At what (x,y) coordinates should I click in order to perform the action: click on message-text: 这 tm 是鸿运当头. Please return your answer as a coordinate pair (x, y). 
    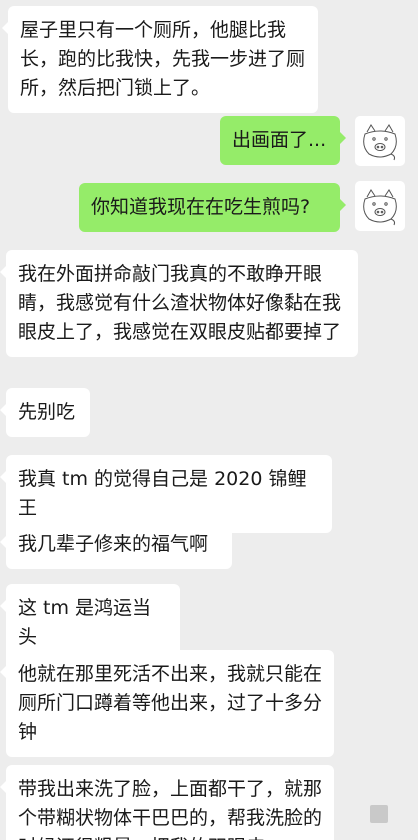
    Looking at the image, I should click on (85, 622).